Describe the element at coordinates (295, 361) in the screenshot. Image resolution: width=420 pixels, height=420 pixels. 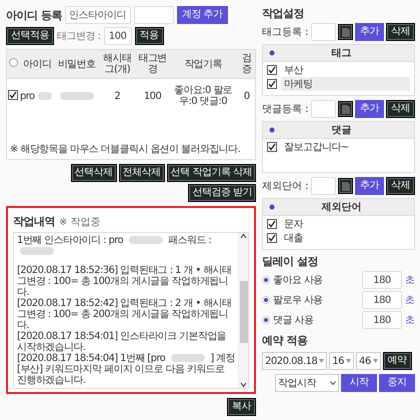
I see `date-select: 2020.08.18` at that location.